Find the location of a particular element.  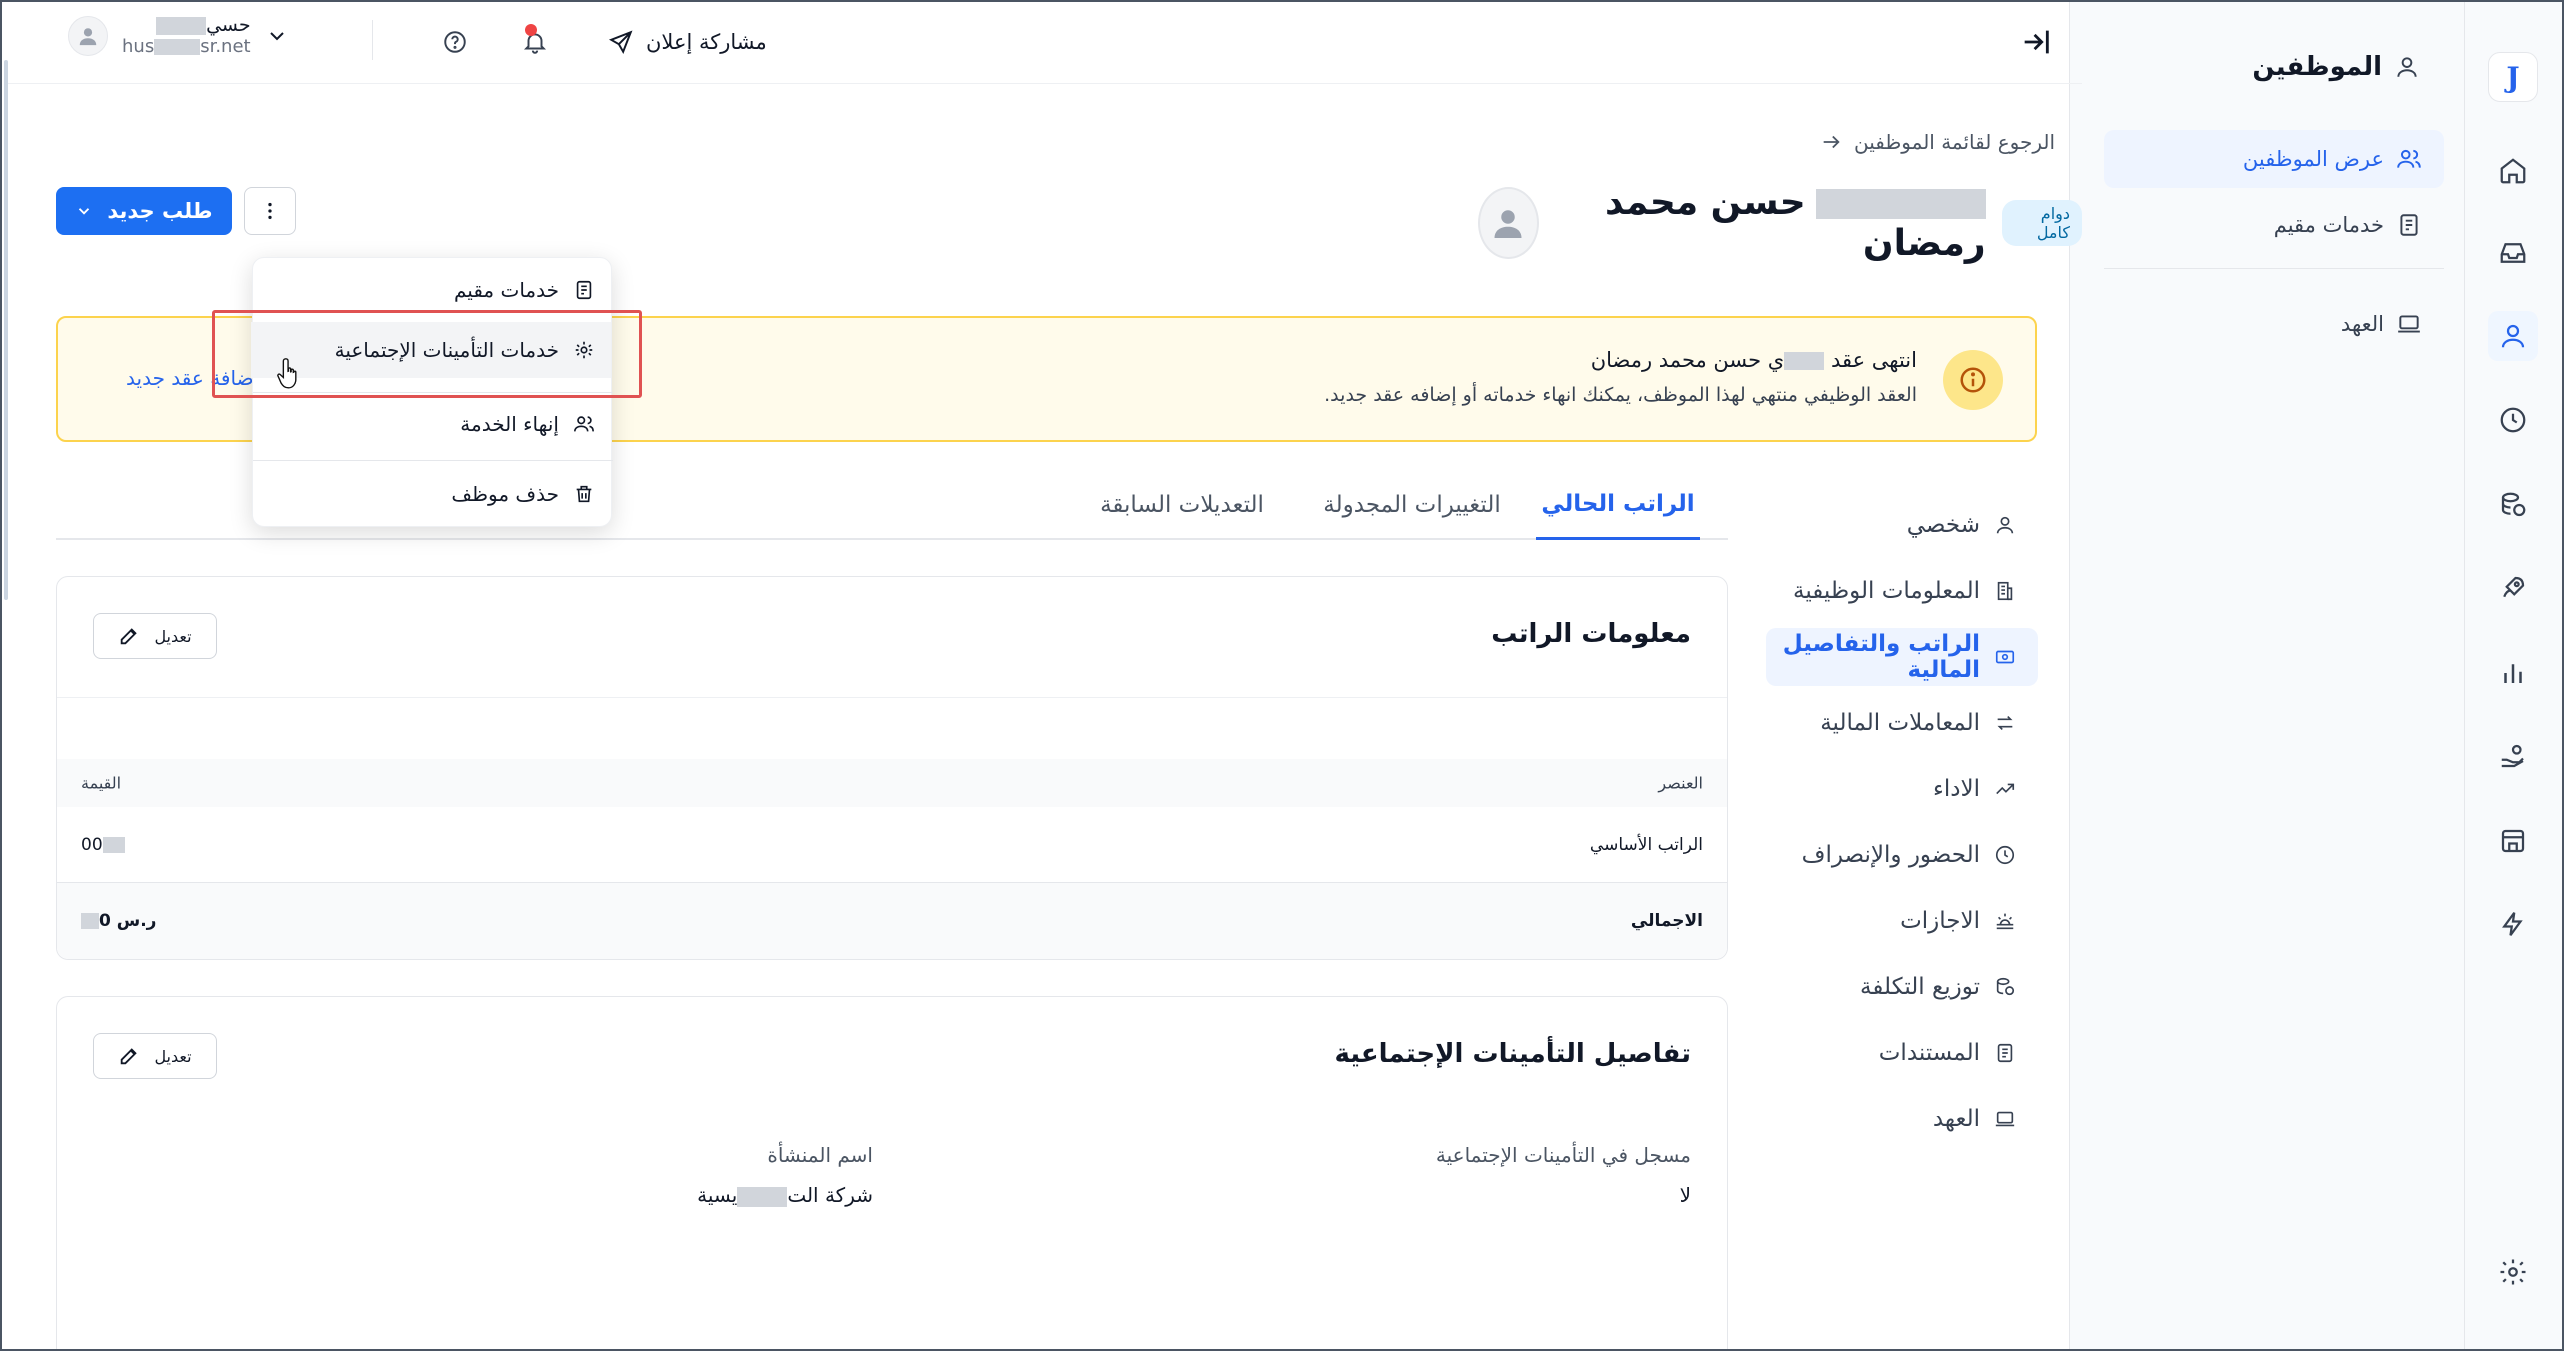

subnav-item-muqeem: خدمات مقيم is located at coordinates (2274, 225).